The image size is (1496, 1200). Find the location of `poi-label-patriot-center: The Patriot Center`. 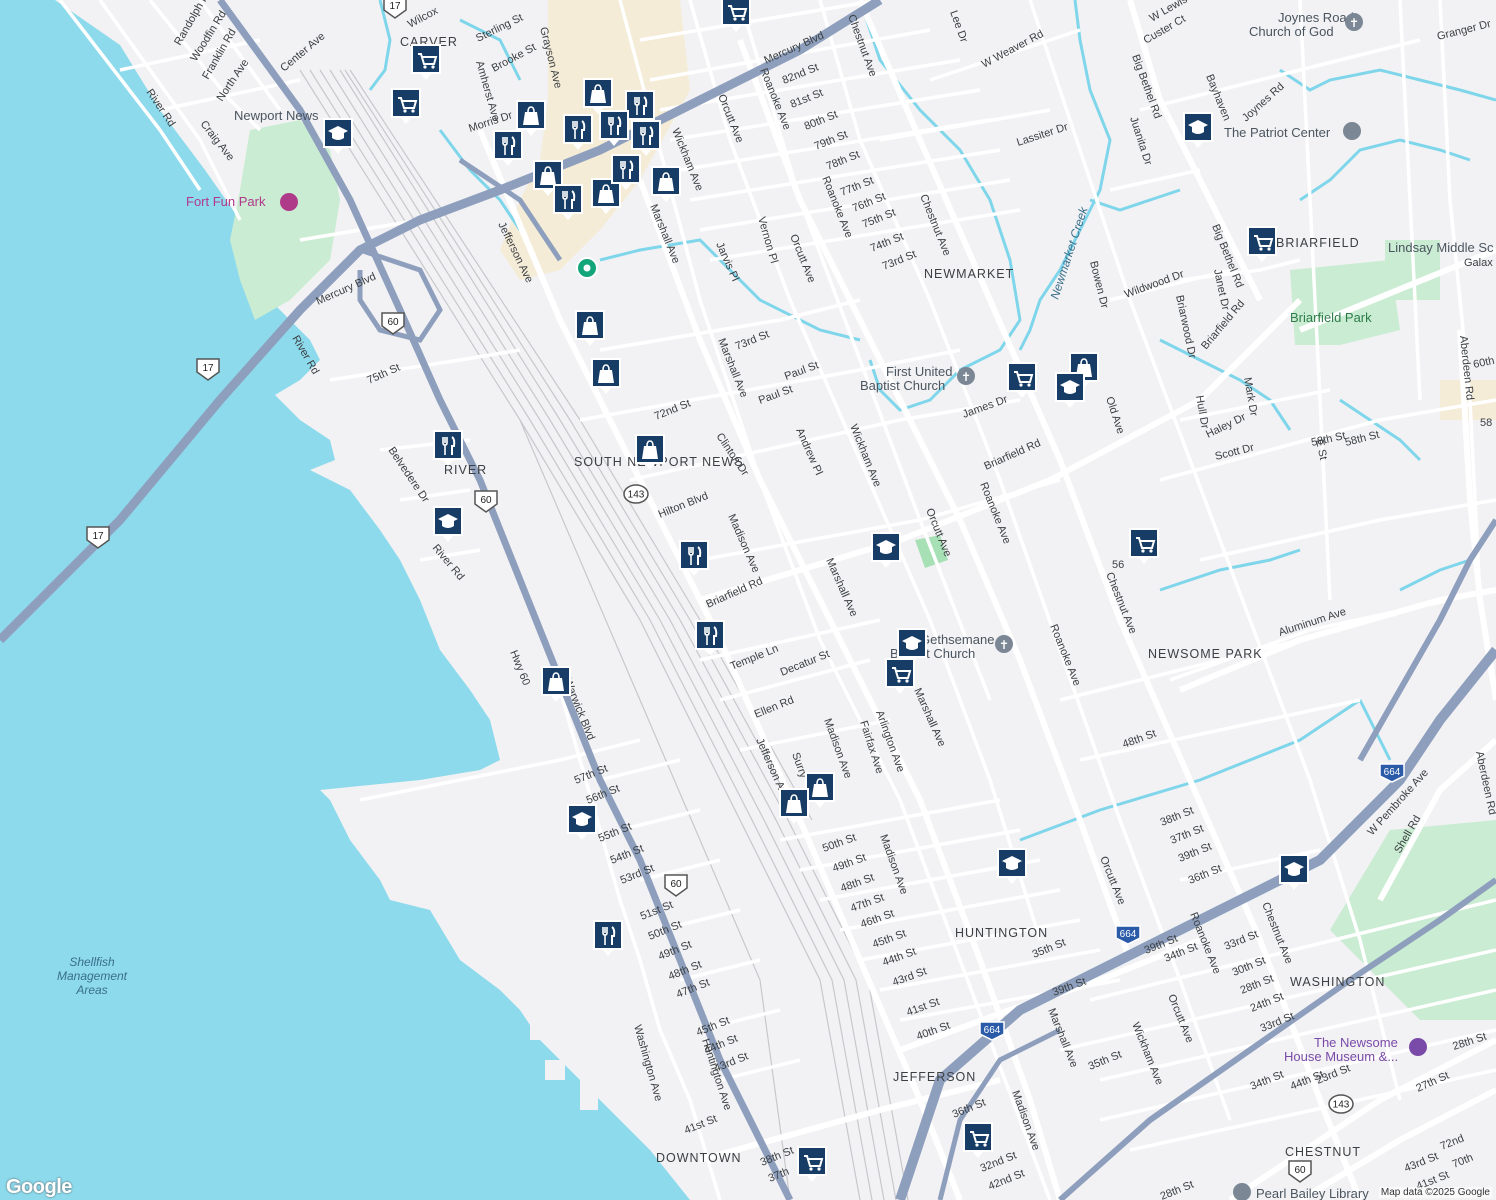

poi-label-patriot-center: The Patriot Center is located at coordinates (1277, 132).